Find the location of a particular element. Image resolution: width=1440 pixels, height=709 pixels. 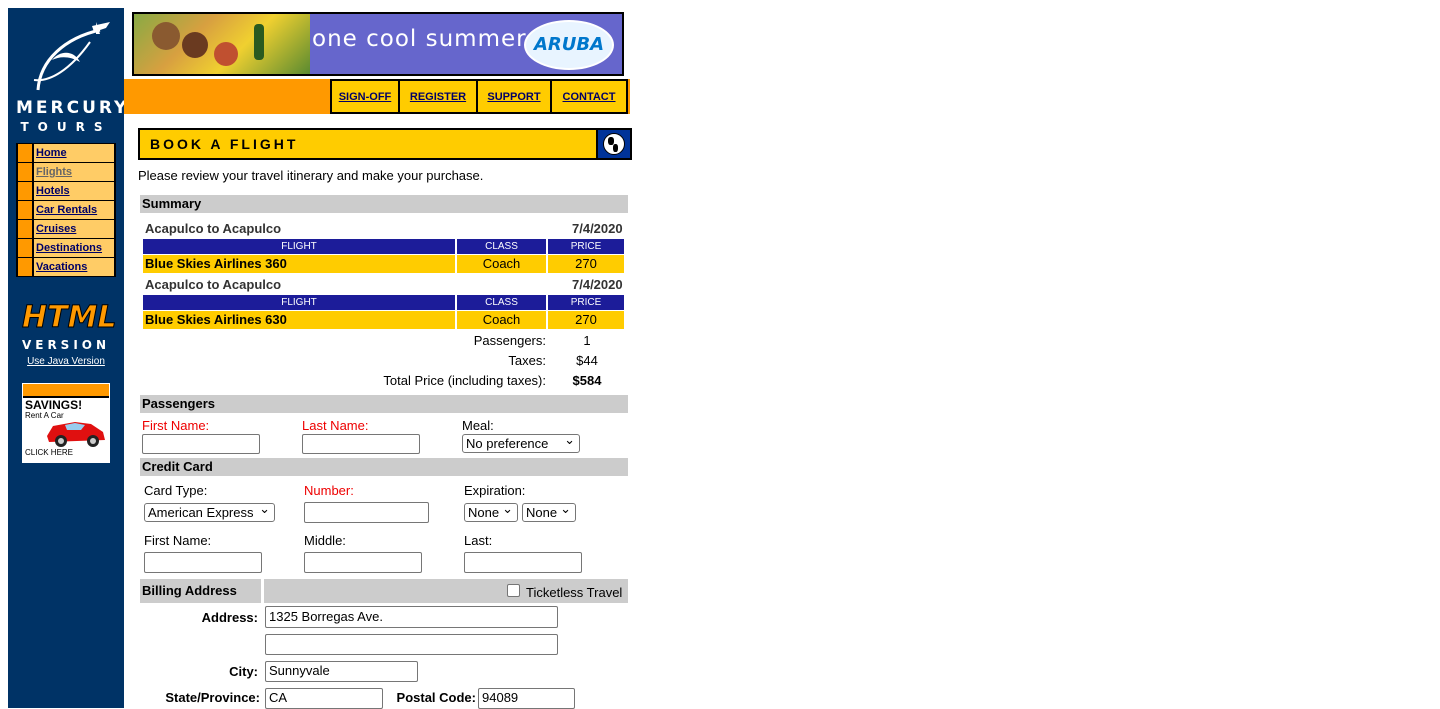

passengers-heading: Passengers is located at coordinates (384, 404).